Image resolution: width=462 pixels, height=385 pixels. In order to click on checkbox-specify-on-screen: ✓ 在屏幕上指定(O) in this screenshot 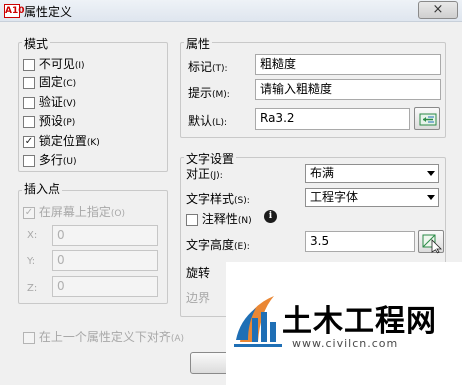, I will do `click(74, 211)`.